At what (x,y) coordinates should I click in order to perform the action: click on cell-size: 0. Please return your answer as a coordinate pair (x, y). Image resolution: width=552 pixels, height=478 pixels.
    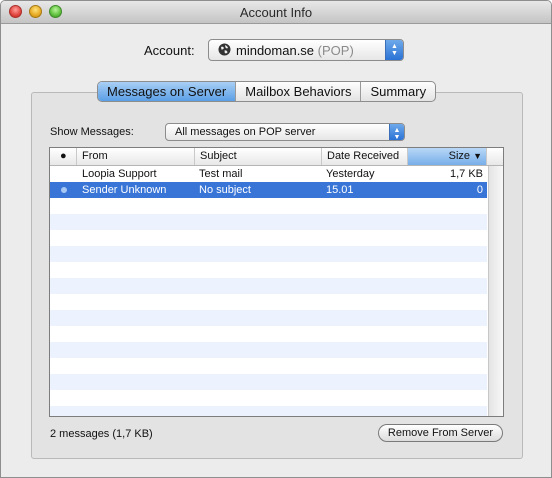
    Looking at the image, I should click on (479, 190).